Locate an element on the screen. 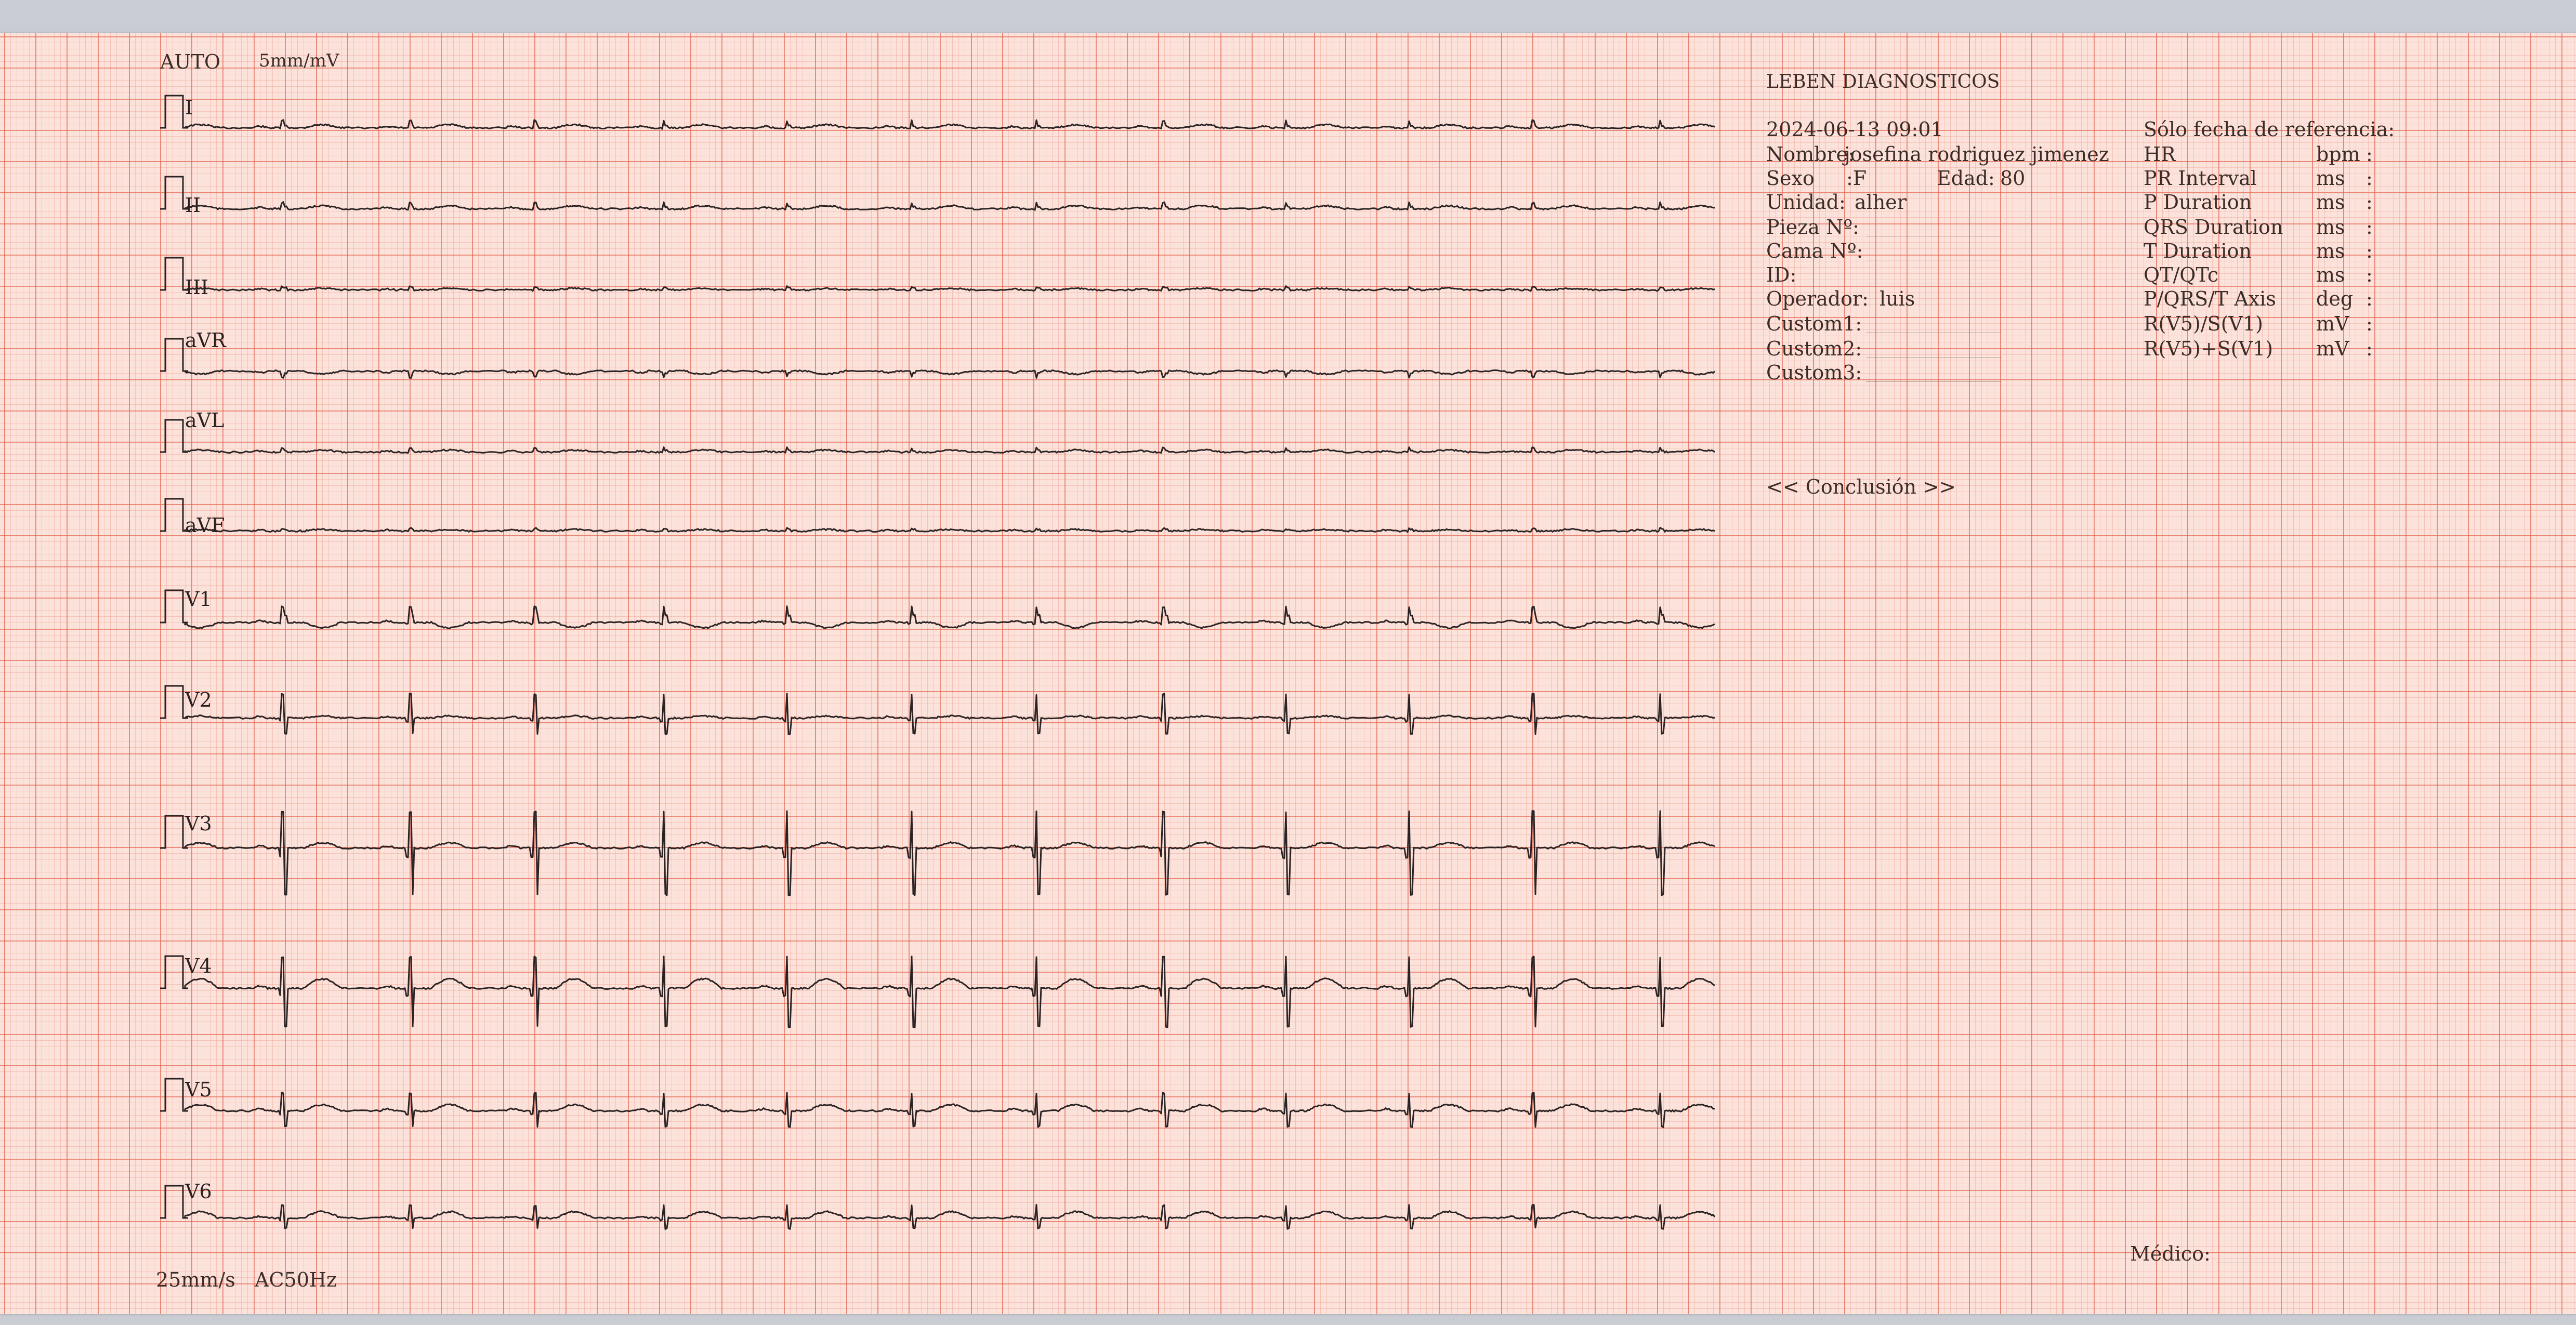 The image size is (2576, 1325). ecg-trace-V4 is located at coordinates (949, 992).